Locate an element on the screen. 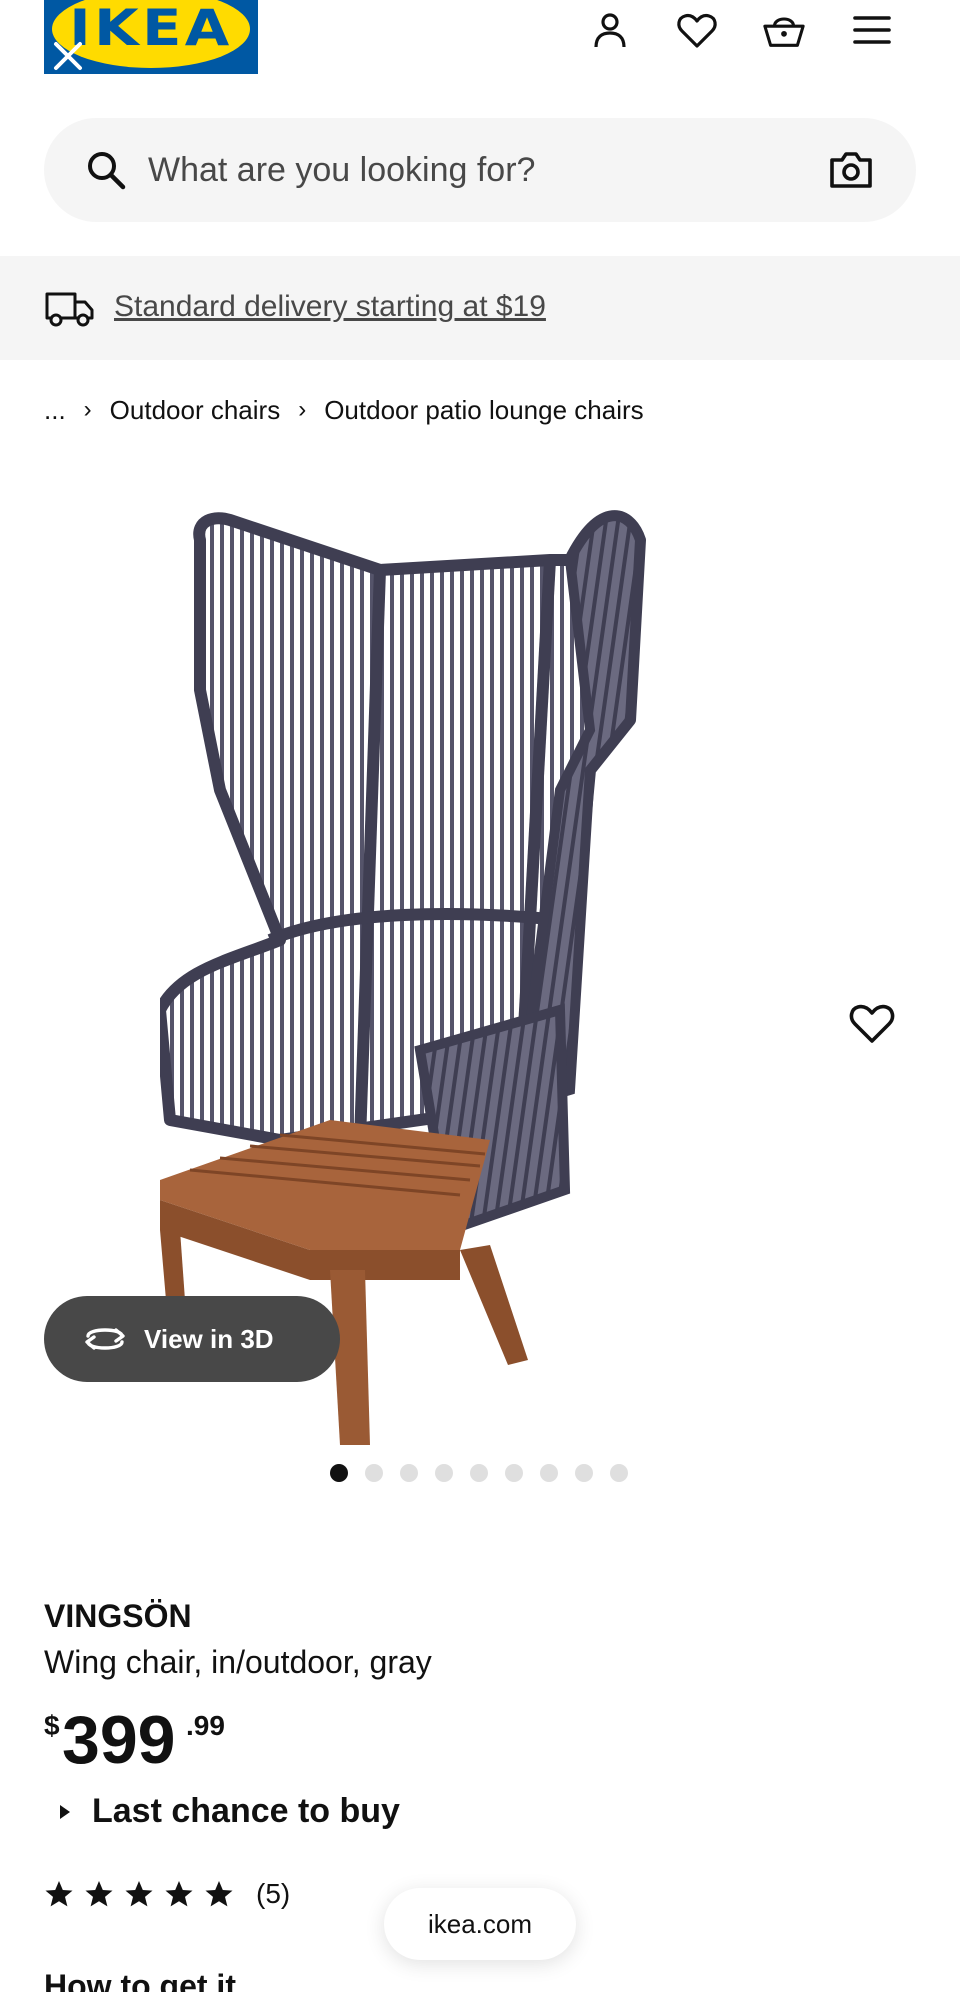 The width and height of the screenshot is (960, 1992). product-description: Wing chair, in/outdoor, gray is located at coordinates (238, 1662).